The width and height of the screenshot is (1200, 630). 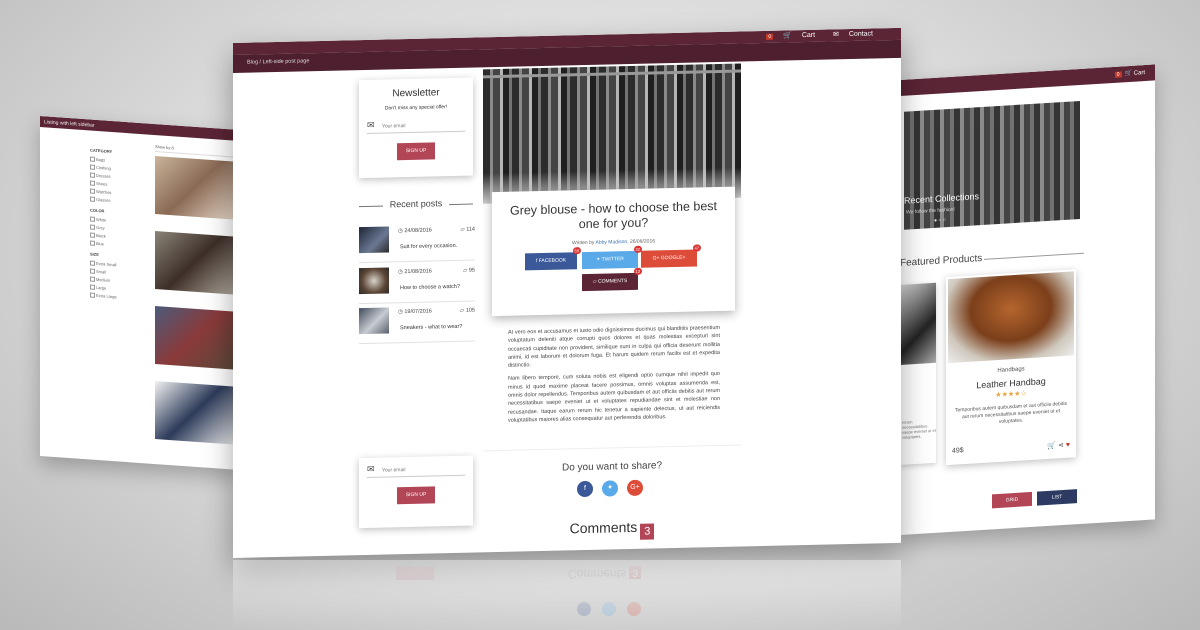 I want to click on post-date-text: , 26/08/2016, so click(x=641, y=242).